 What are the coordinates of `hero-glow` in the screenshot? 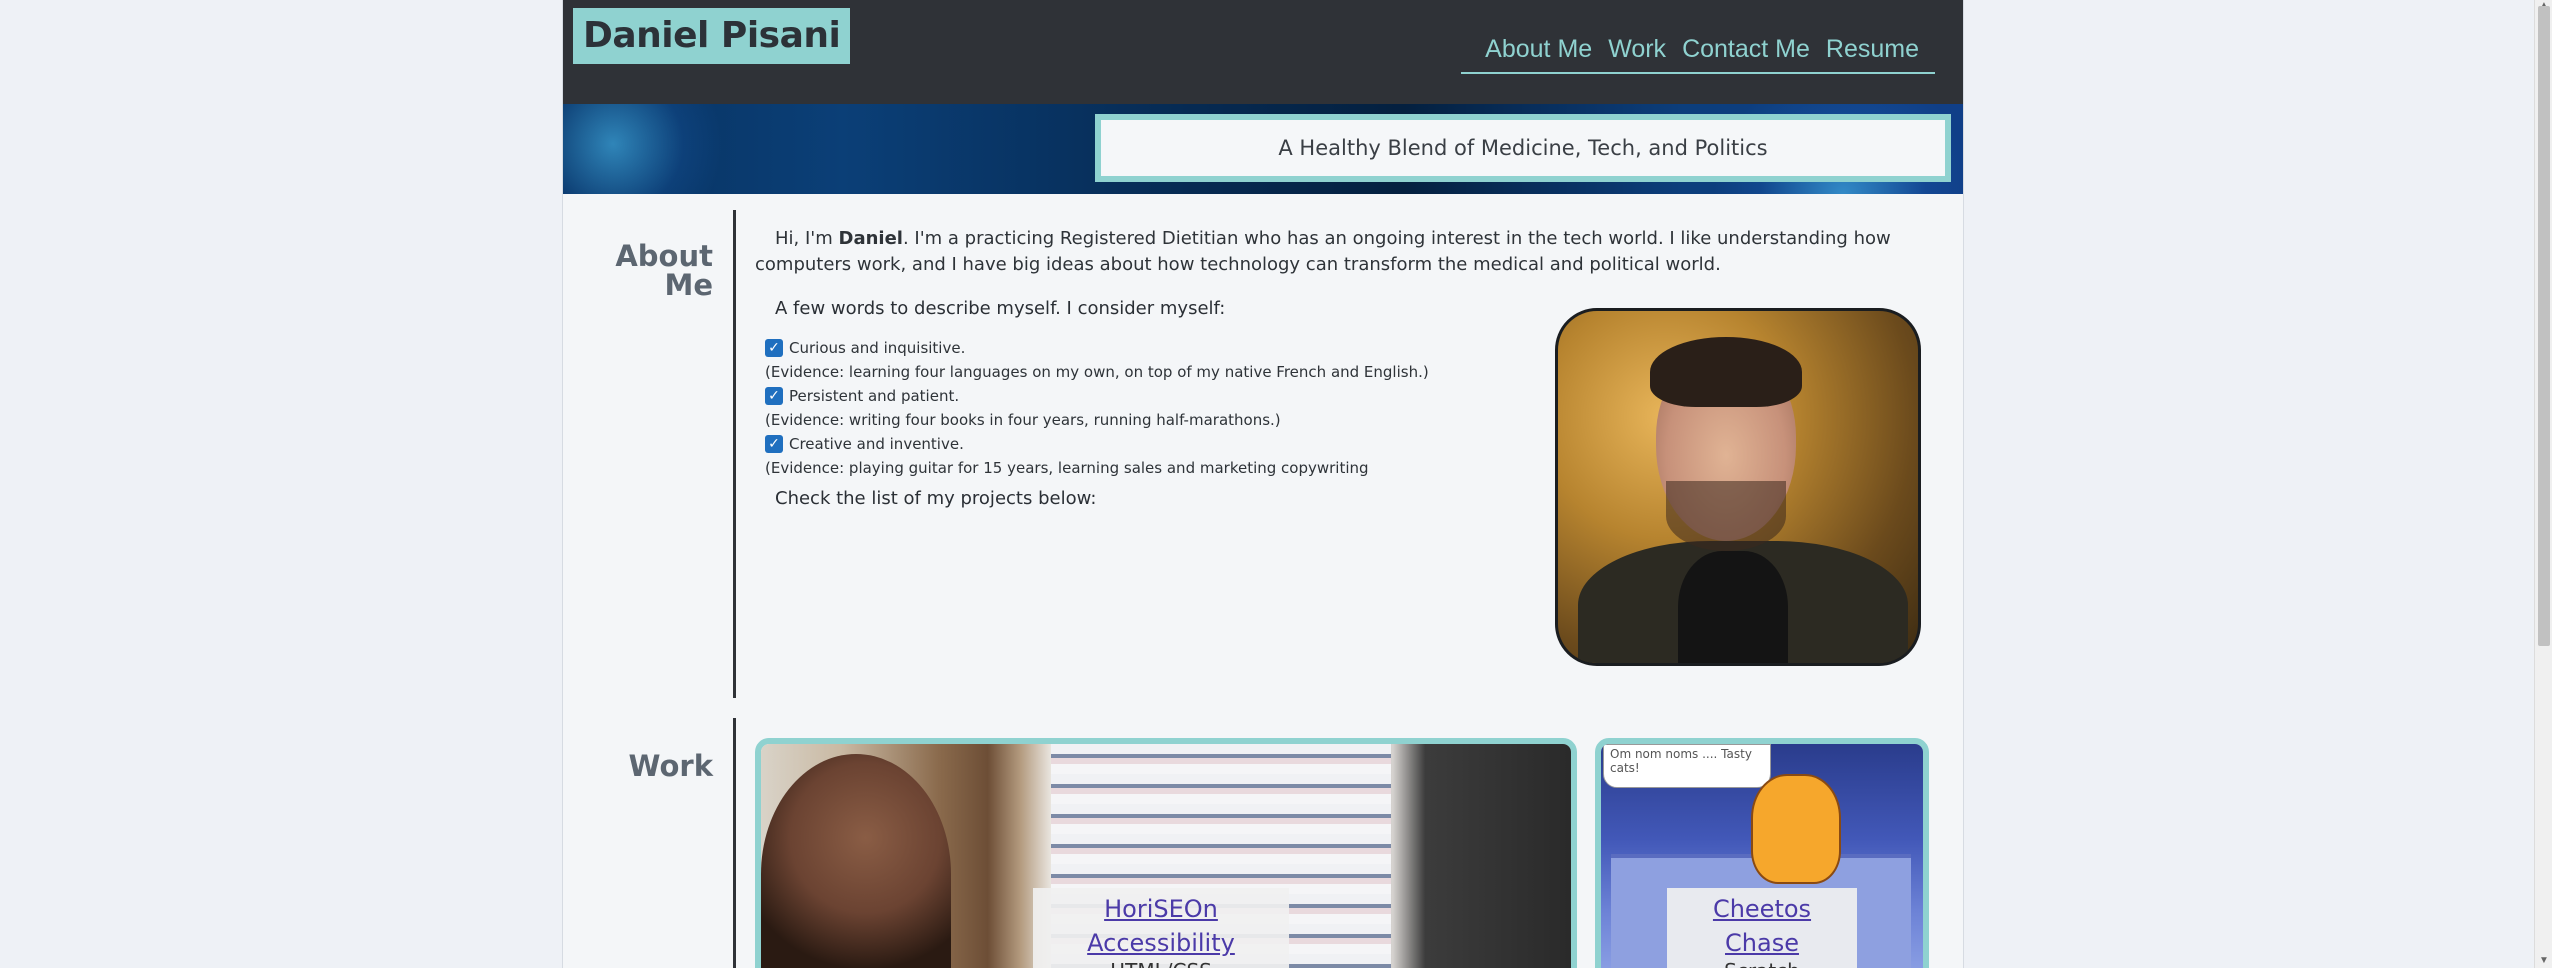 It's located at (643, 149).